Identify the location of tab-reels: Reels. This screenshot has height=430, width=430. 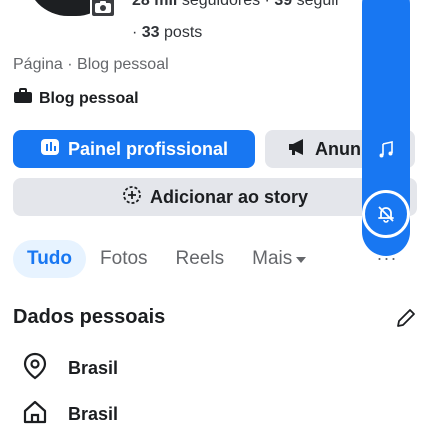
(200, 259).